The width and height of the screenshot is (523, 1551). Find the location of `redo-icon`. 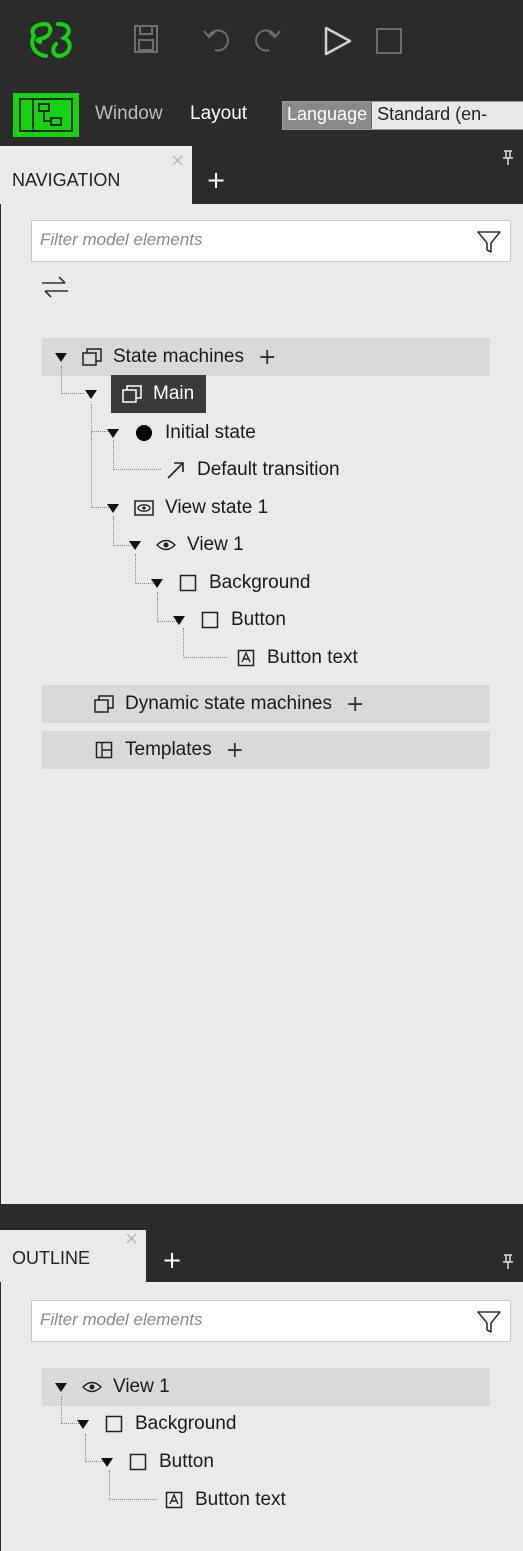

redo-icon is located at coordinates (267, 39).